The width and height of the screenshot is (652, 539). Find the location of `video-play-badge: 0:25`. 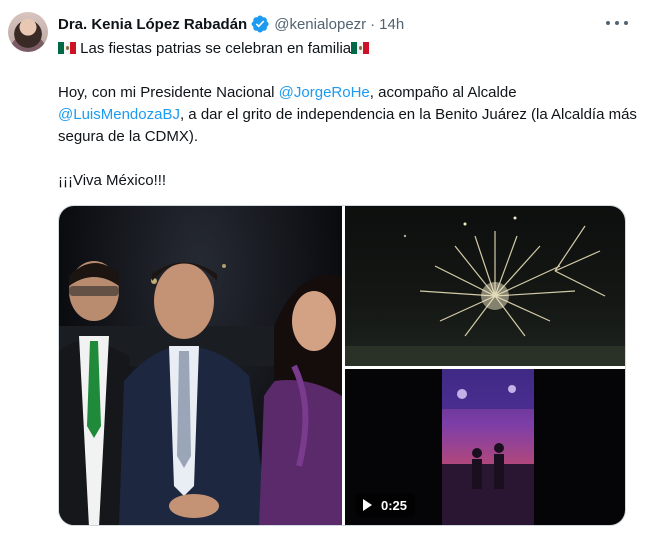

video-play-badge: 0:25 is located at coordinates (385, 505).